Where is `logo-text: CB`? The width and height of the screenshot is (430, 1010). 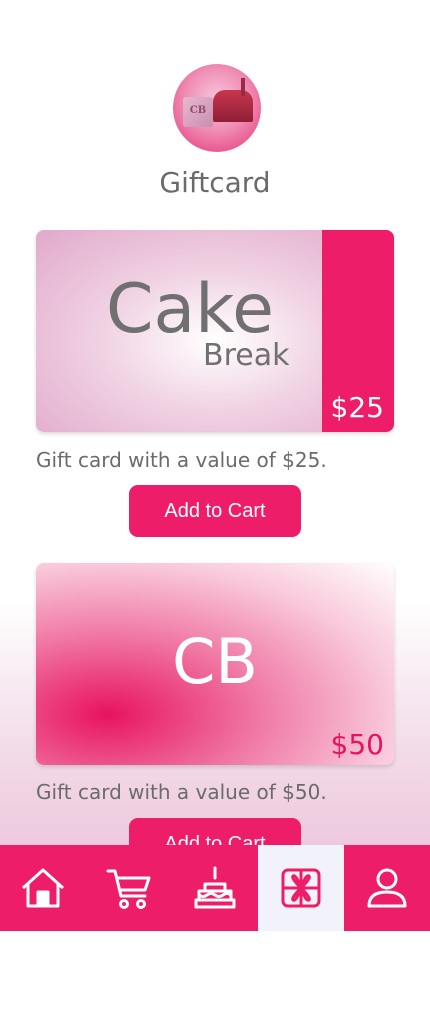 logo-text: CB is located at coordinates (198, 110).